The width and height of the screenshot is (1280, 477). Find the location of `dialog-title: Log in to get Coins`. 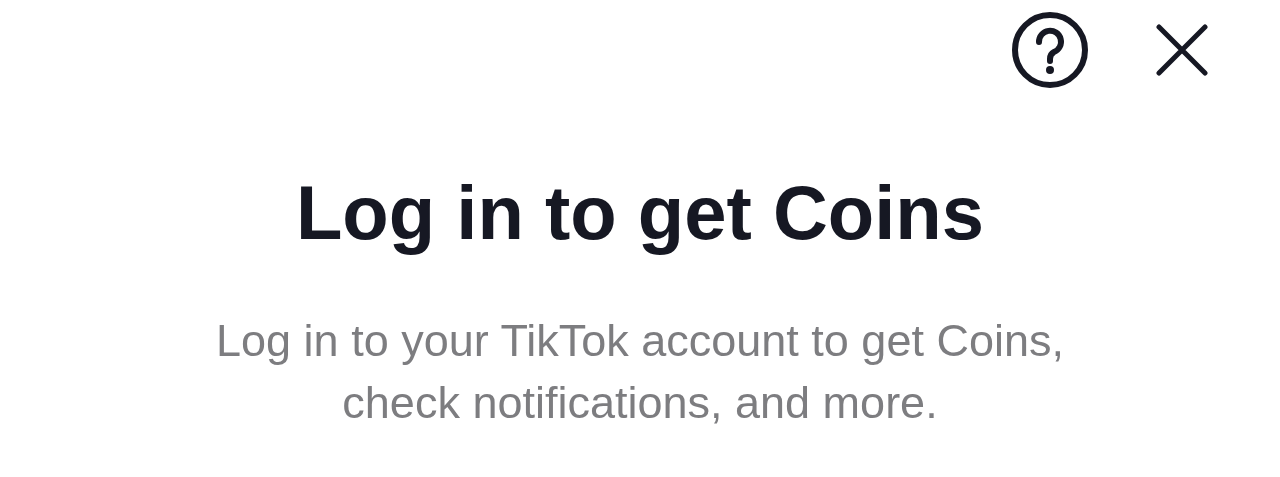

dialog-title: Log in to get Coins is located at coordinates (640, 213).